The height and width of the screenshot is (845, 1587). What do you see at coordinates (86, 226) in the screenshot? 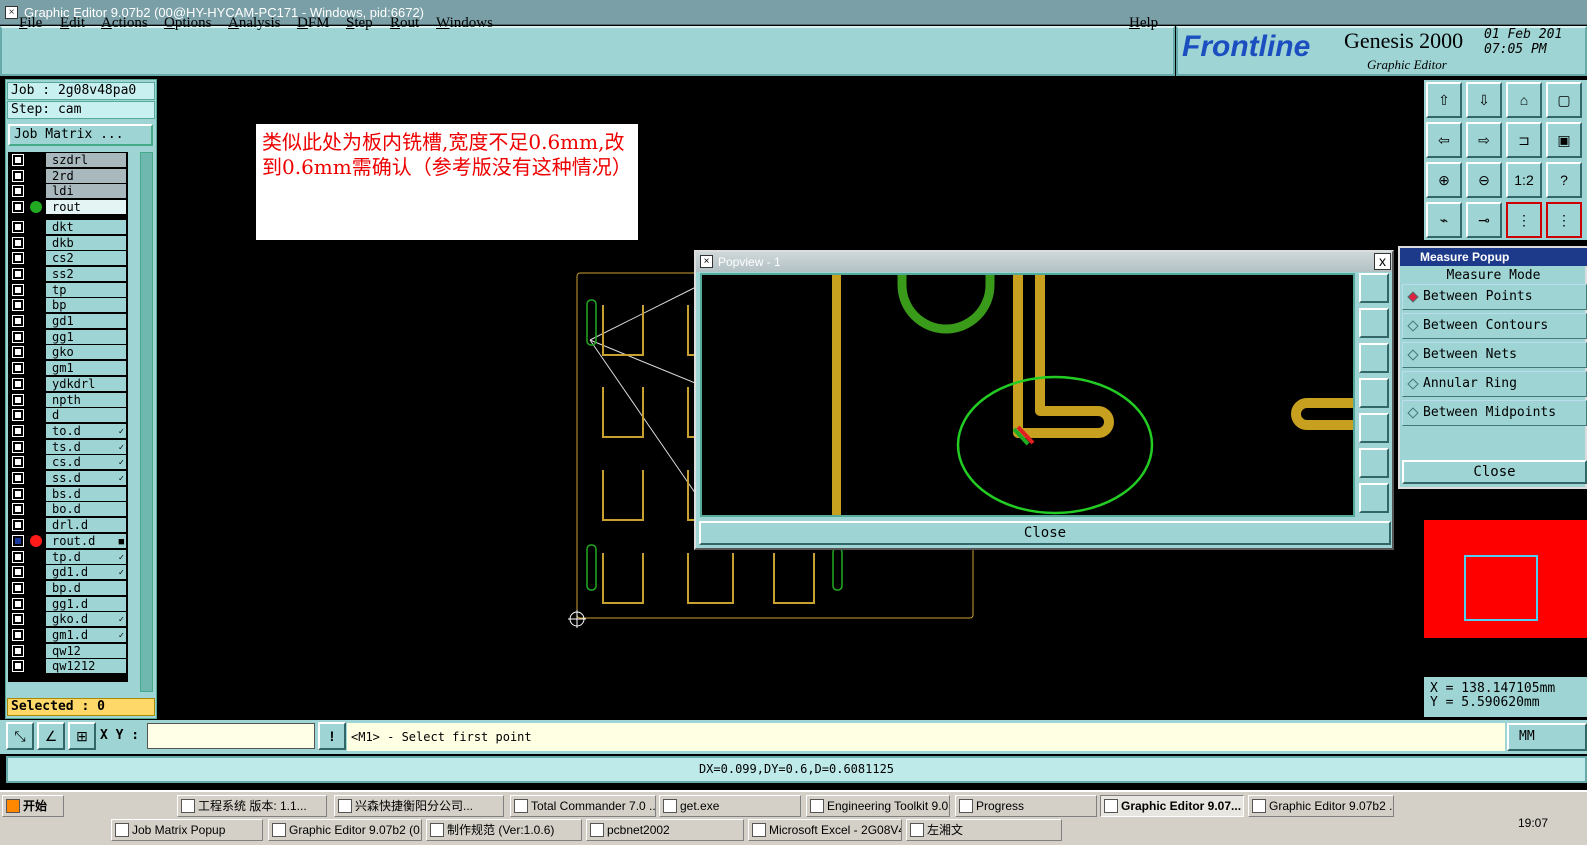
I see `layer-name: dkt` at bounding box center [86, 226].